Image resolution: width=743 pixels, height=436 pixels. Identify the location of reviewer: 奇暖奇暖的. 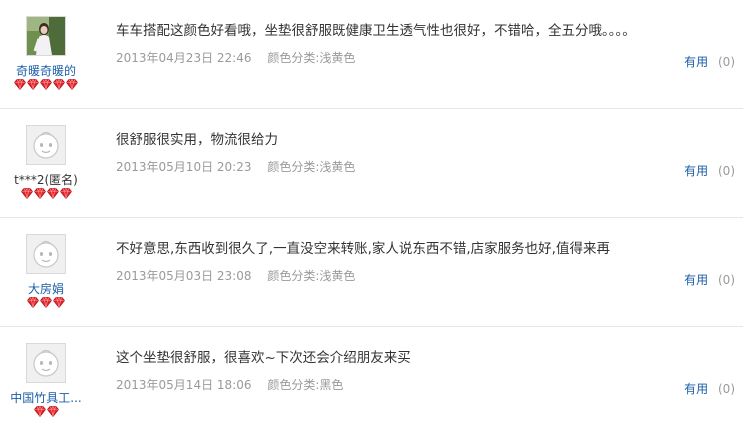
(46, 53).